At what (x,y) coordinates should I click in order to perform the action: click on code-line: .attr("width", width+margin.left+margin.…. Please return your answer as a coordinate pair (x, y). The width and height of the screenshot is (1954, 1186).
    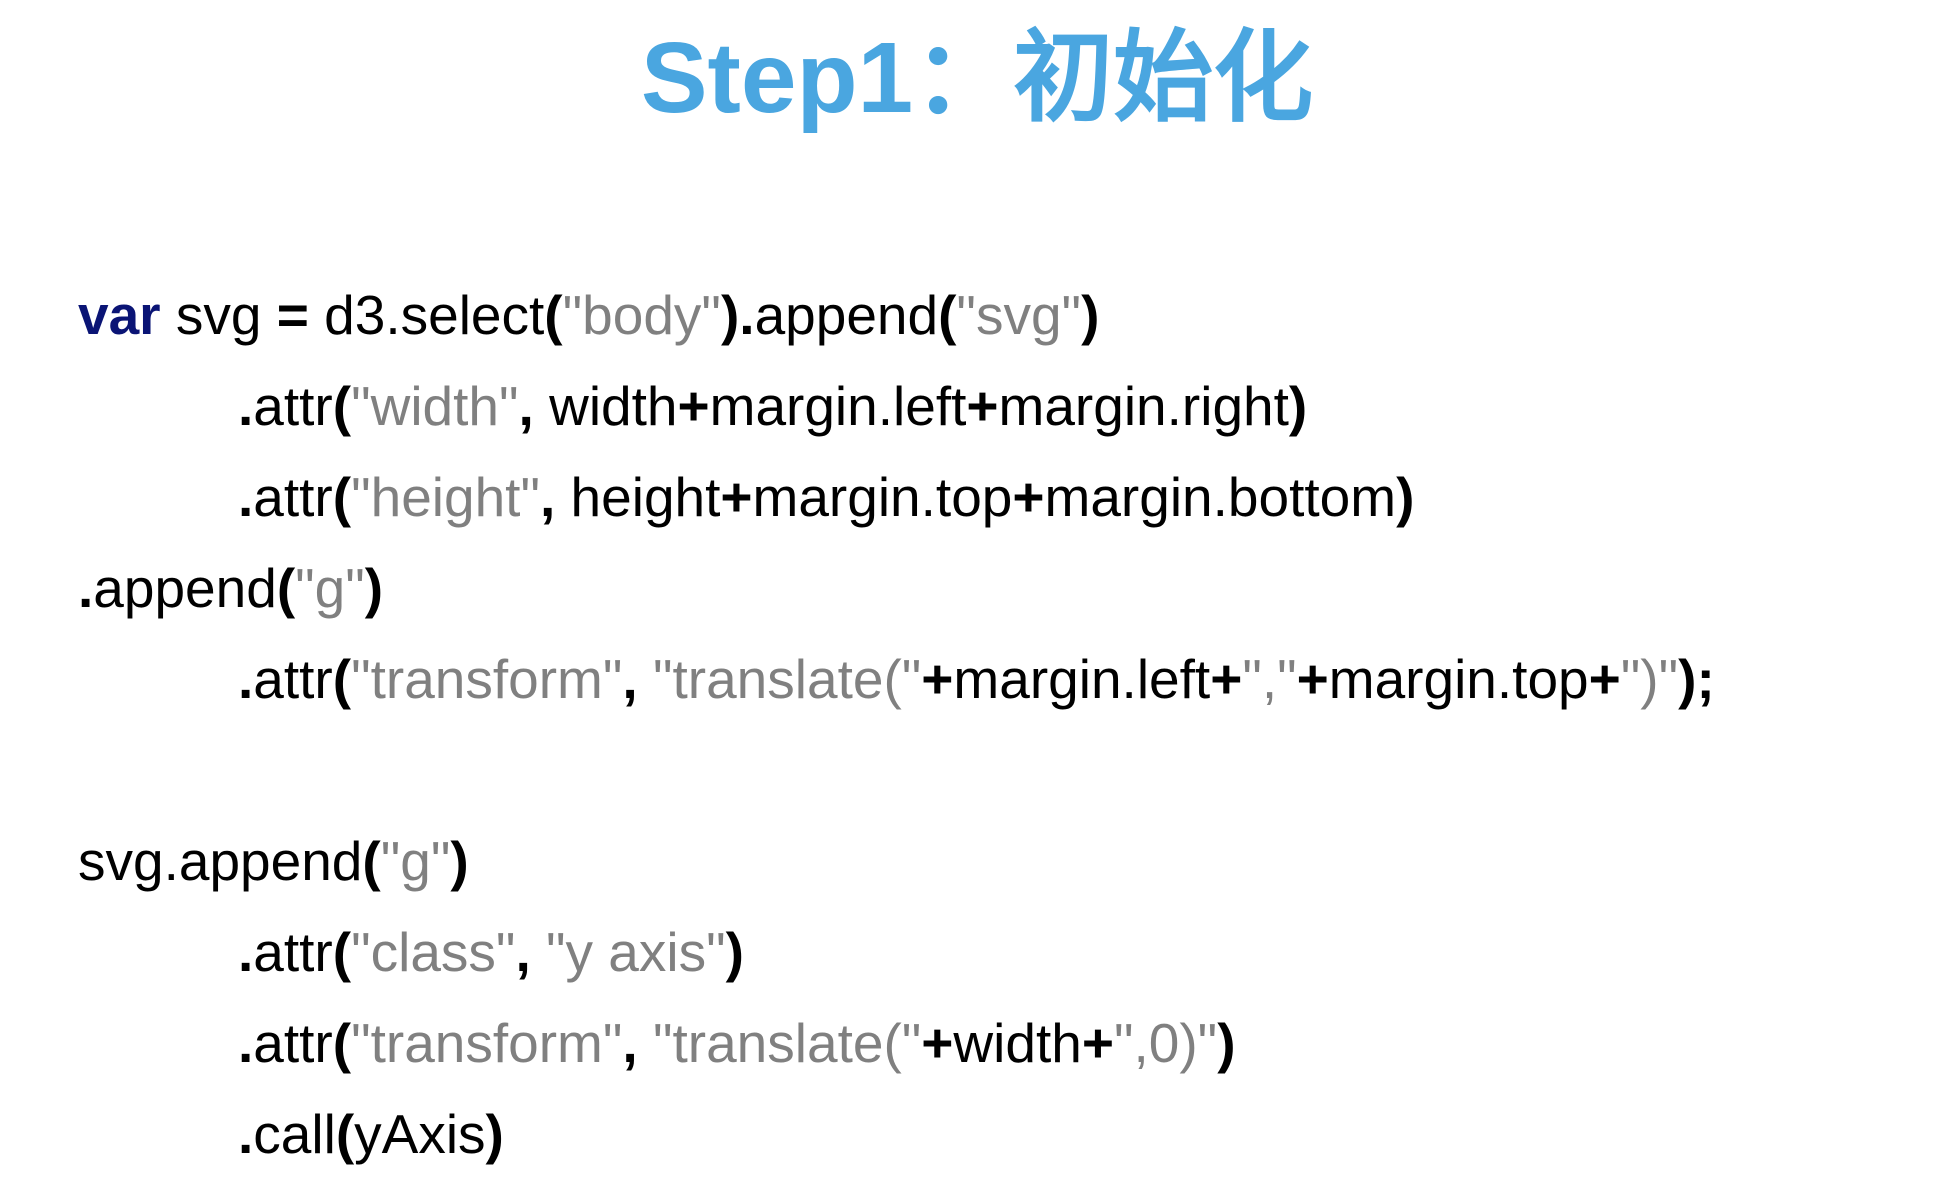
    Looking at the image, I should click on (1008, 406).